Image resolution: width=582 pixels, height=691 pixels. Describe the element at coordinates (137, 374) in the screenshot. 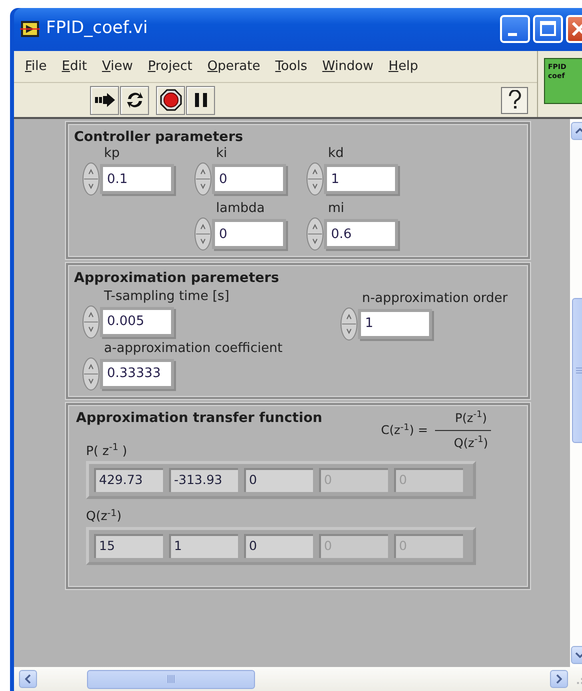

I see `numeric-field: 0.33333` at that location.